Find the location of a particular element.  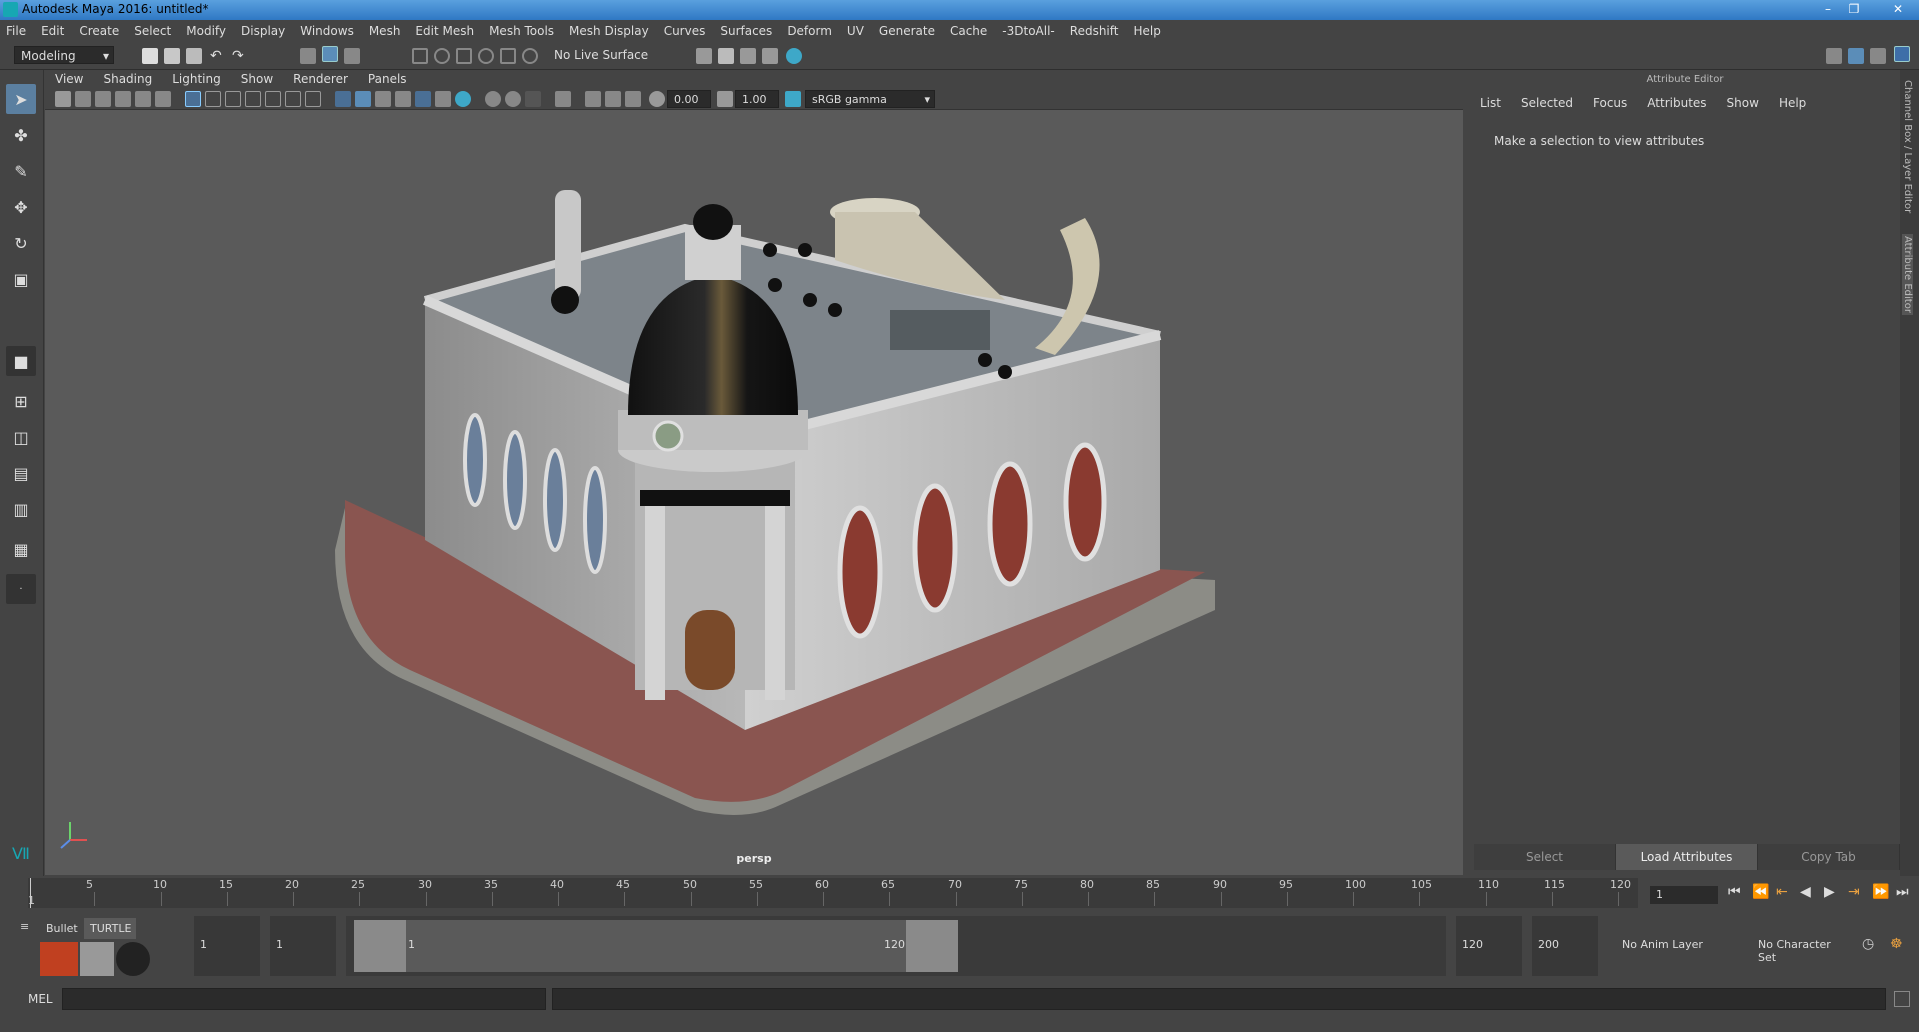

grid-icon is located at coordinates (193, 99).